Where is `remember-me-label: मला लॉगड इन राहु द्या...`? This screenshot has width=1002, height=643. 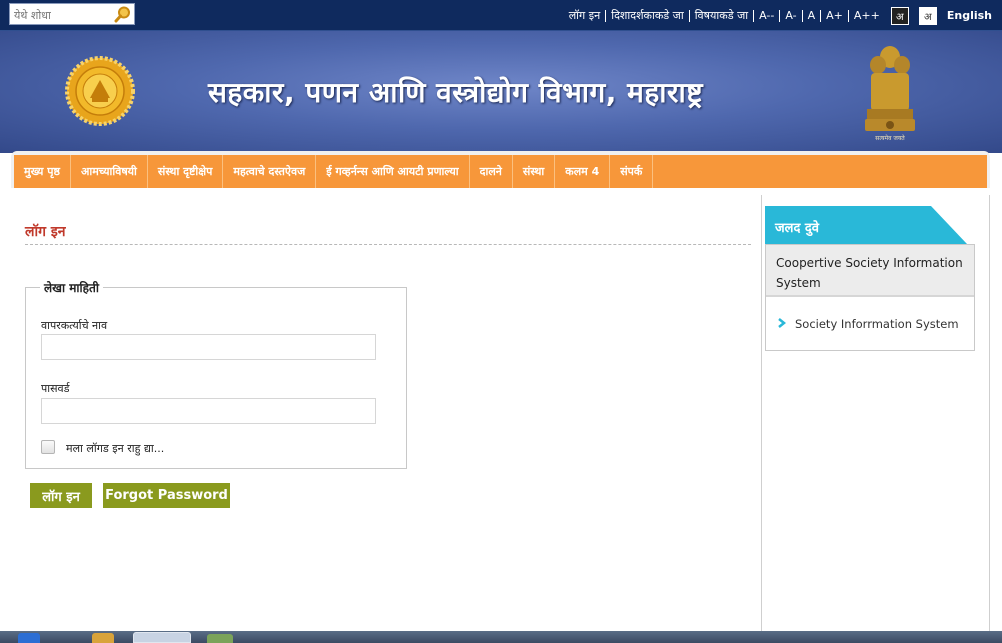 remember-me-label: मला लॉगड इन राहु द्या... is located at coordinates (115, 448).